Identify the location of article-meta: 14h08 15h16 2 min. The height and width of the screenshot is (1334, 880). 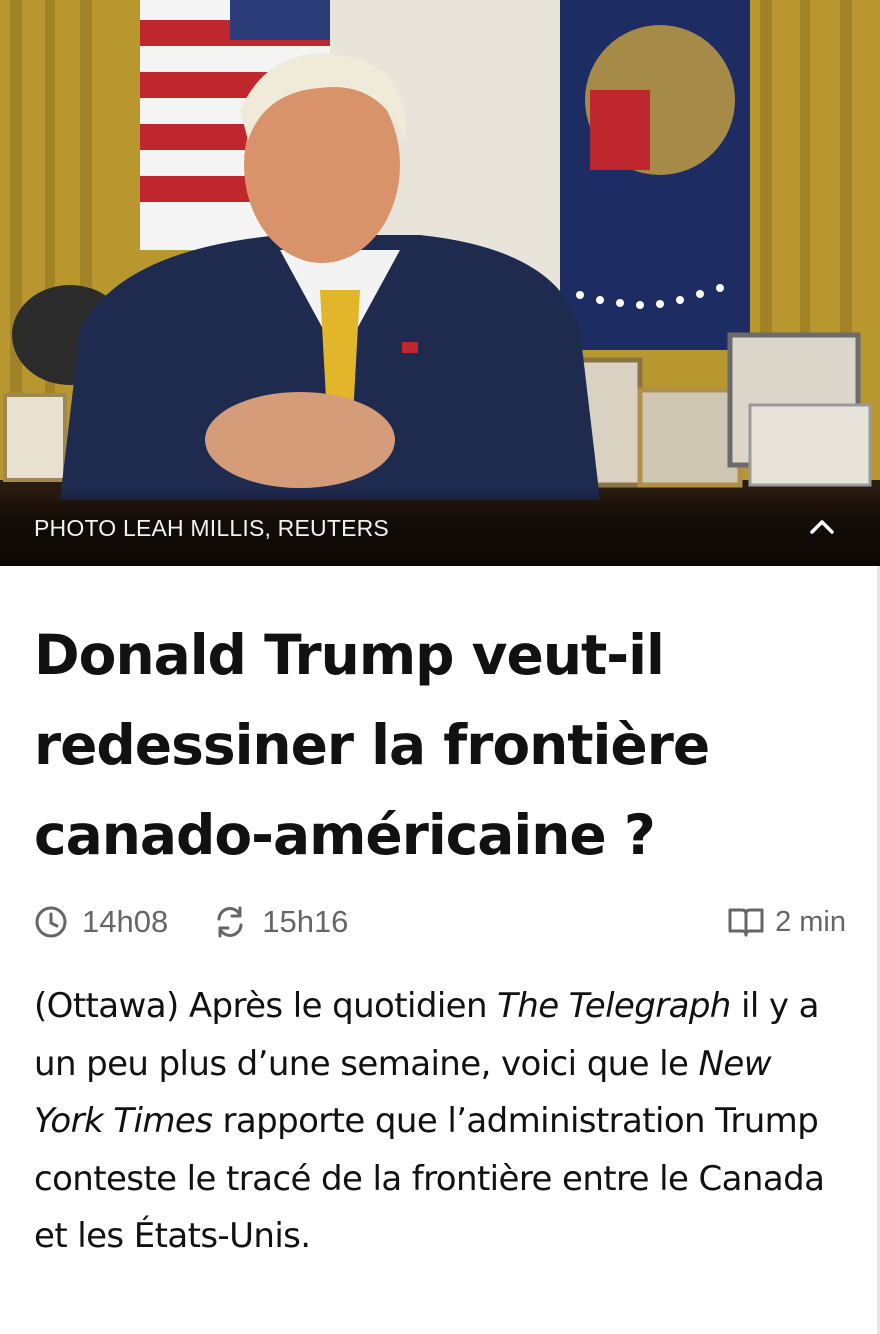
(440, 922).